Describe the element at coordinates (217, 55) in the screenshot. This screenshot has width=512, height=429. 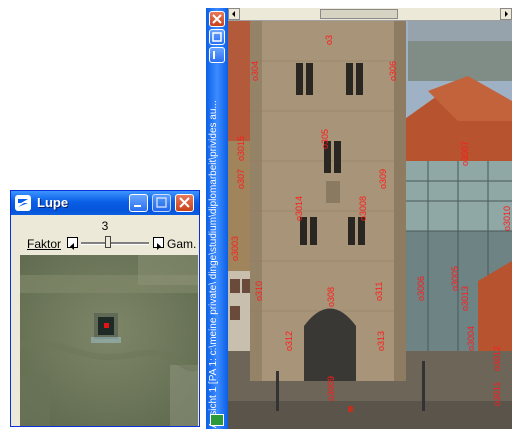
I see `viewer-minimize-button` at that location.